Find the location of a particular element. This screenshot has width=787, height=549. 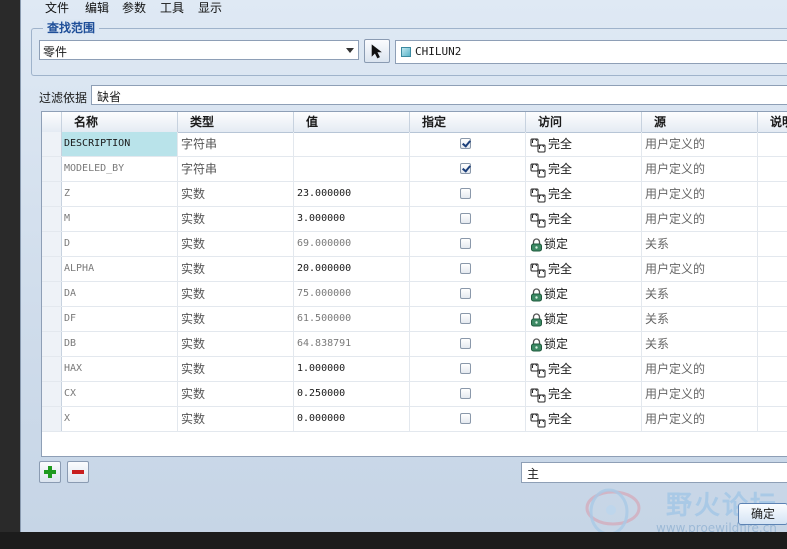

table-row: CX 实数 0.250000 完全 用户定义的 is located at coordinates (414, 394).